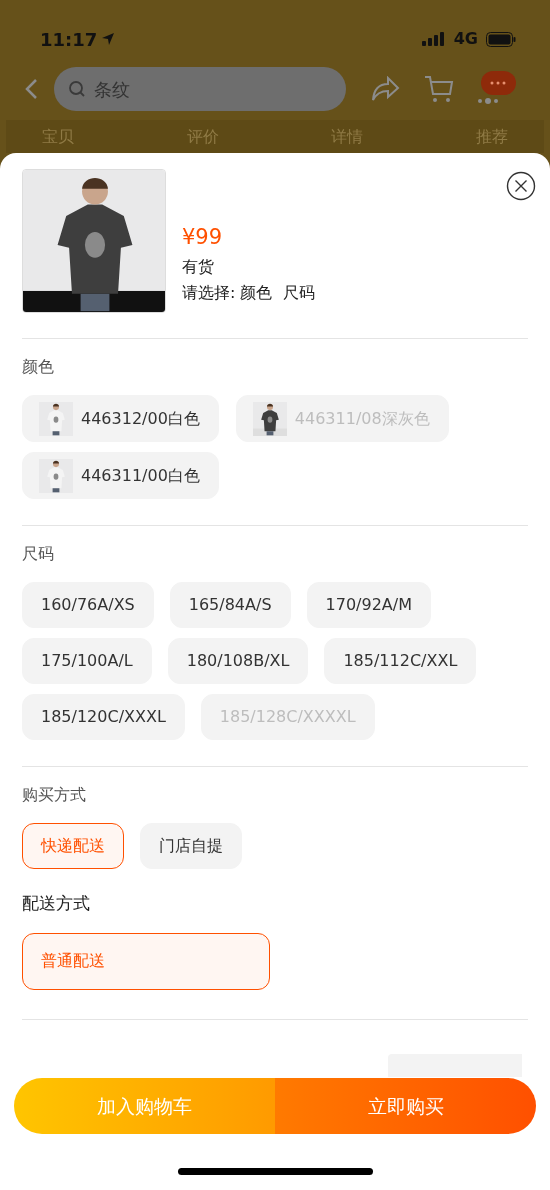 The height and width of the screenshot is (1190, 550). Describe the element at coordinates (103, 717) in the screenshot. I see `option-chip: 185/120C/XXXL` at that location.